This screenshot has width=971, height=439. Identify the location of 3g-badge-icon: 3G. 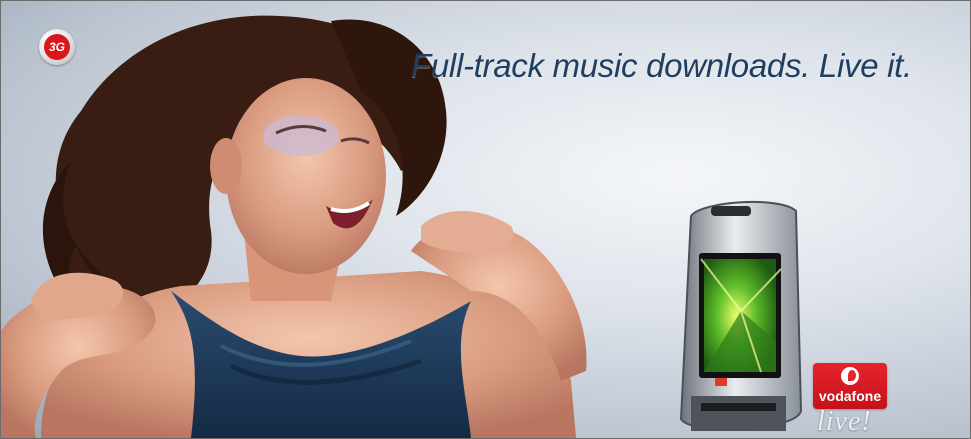
(57, 47).